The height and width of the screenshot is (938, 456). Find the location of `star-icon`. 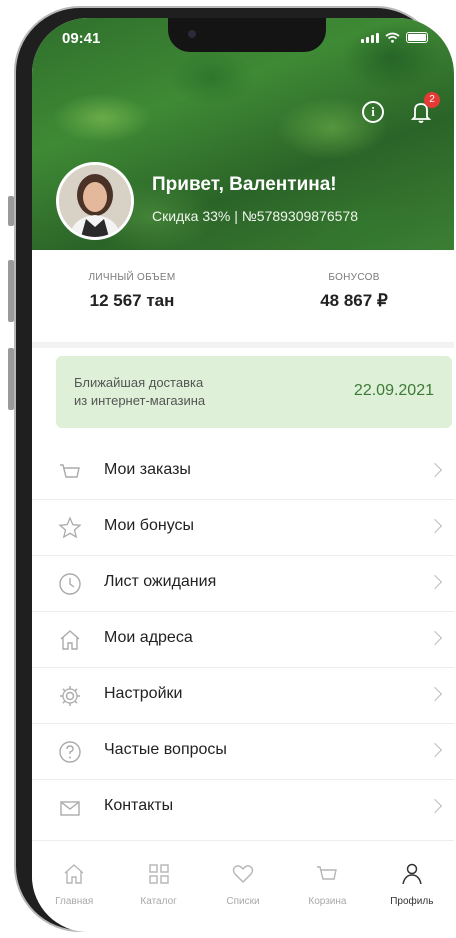

star-icon is located at coordinates (70, 527).